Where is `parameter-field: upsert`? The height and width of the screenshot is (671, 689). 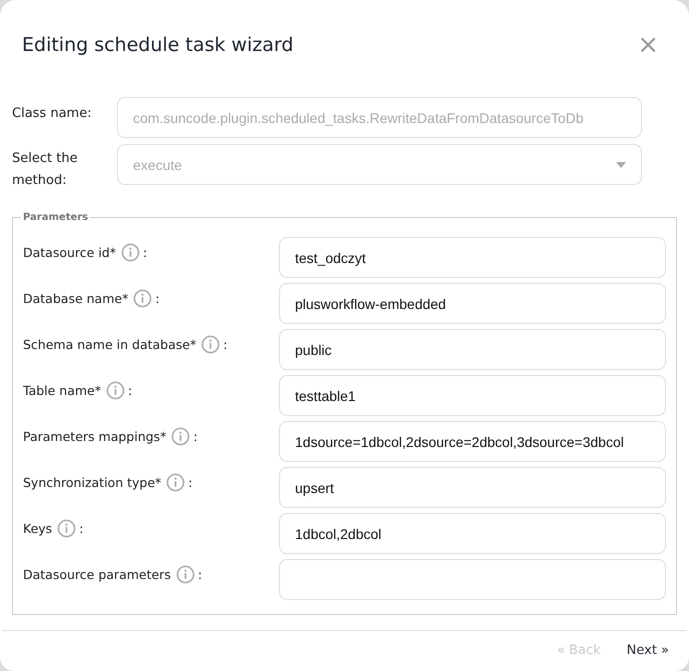
parameter-field: upsert is located at coordinates (472, 487).